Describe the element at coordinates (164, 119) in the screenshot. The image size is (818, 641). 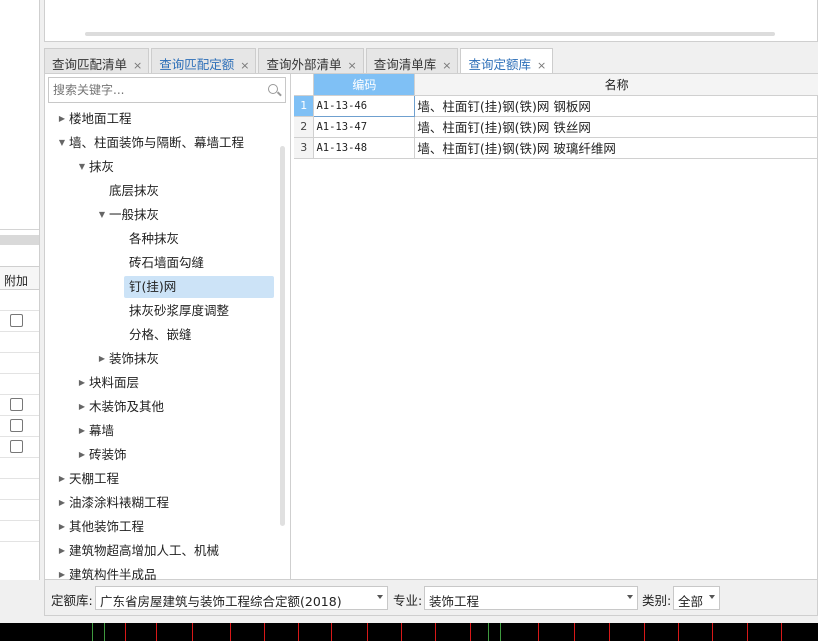
I see `tree-node: ▶ 楼地面工程` at that location.